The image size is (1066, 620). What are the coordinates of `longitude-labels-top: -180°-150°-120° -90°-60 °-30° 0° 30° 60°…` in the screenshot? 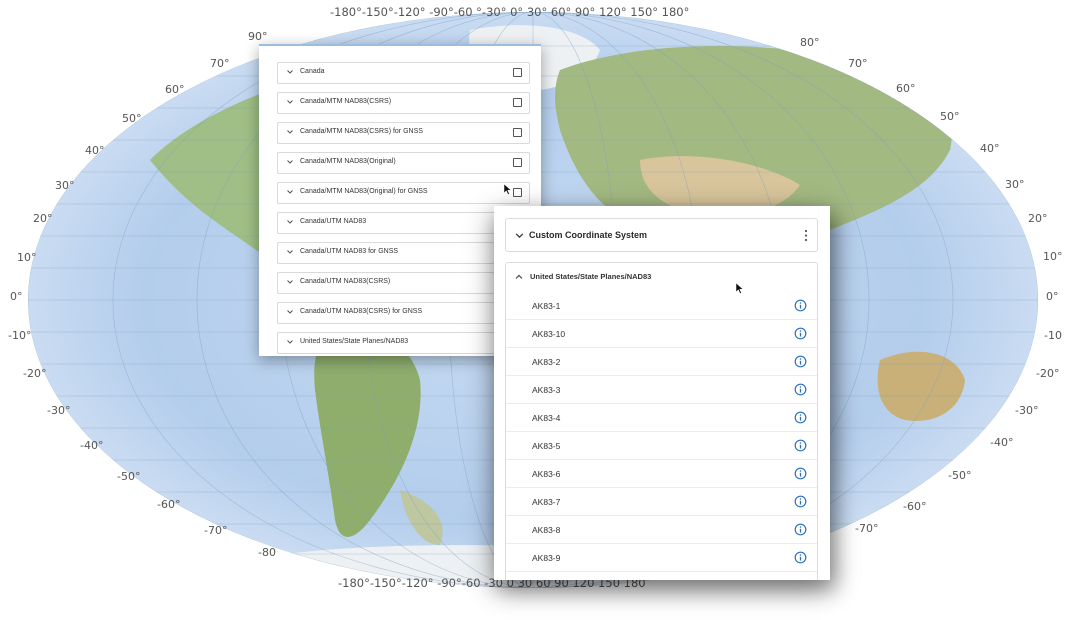 It's located at (510, 12).